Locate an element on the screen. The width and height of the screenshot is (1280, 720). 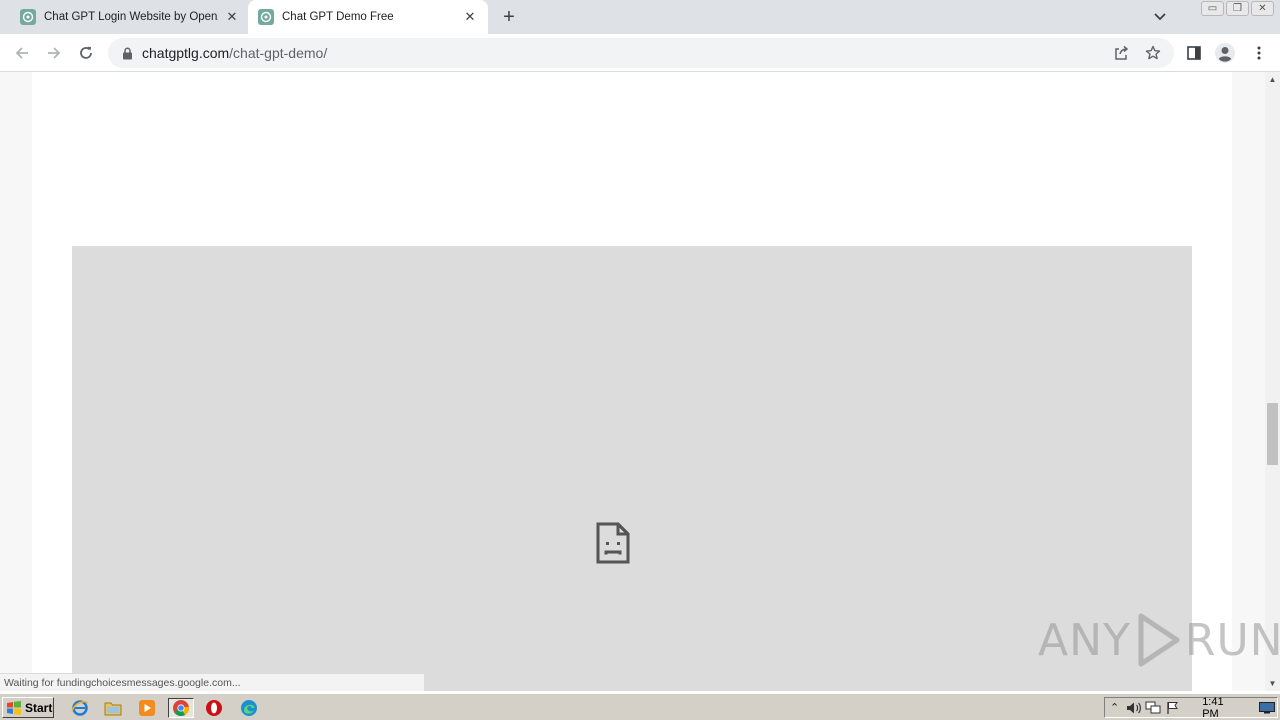
show-desktop-icon is located at coordinates (1267, 708).